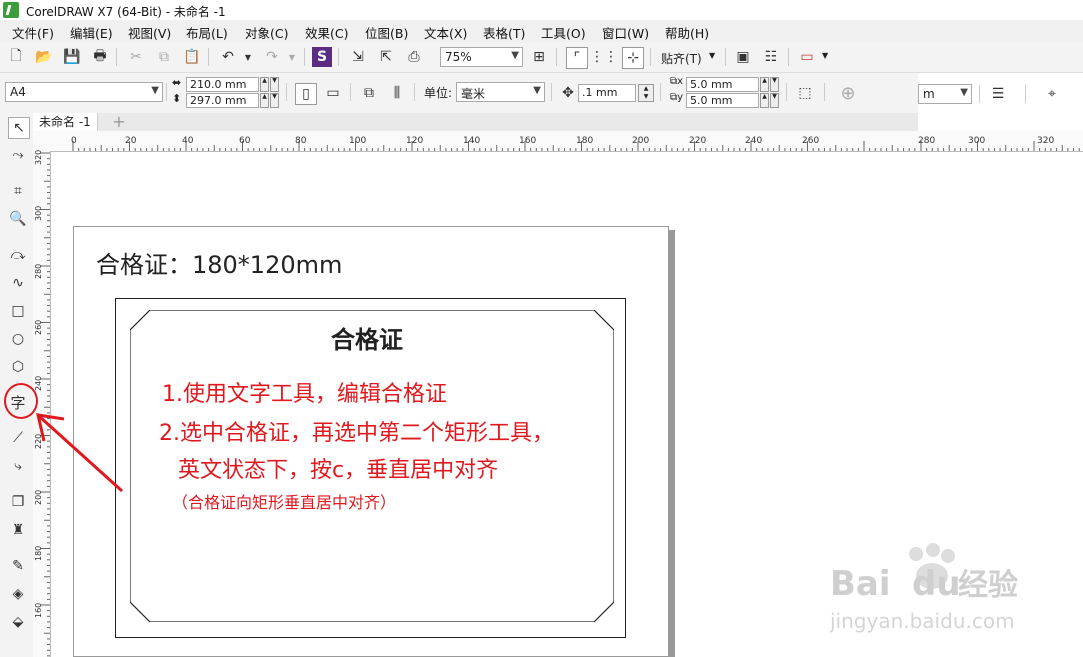  Describe the element at coordinates (473, 94) in the screenshot. I see `units-value: 毫米` at that location.